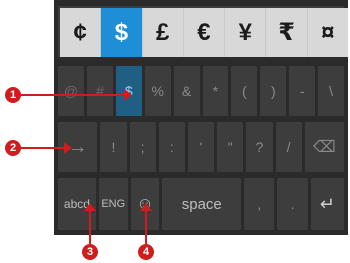 Image resolution: width=350 pixels, height=263 pixels. What do you see at coordinates (80, 32) in the screenshot?
I see `popup-key-cent: ¢` at bounding box center [80, 32].